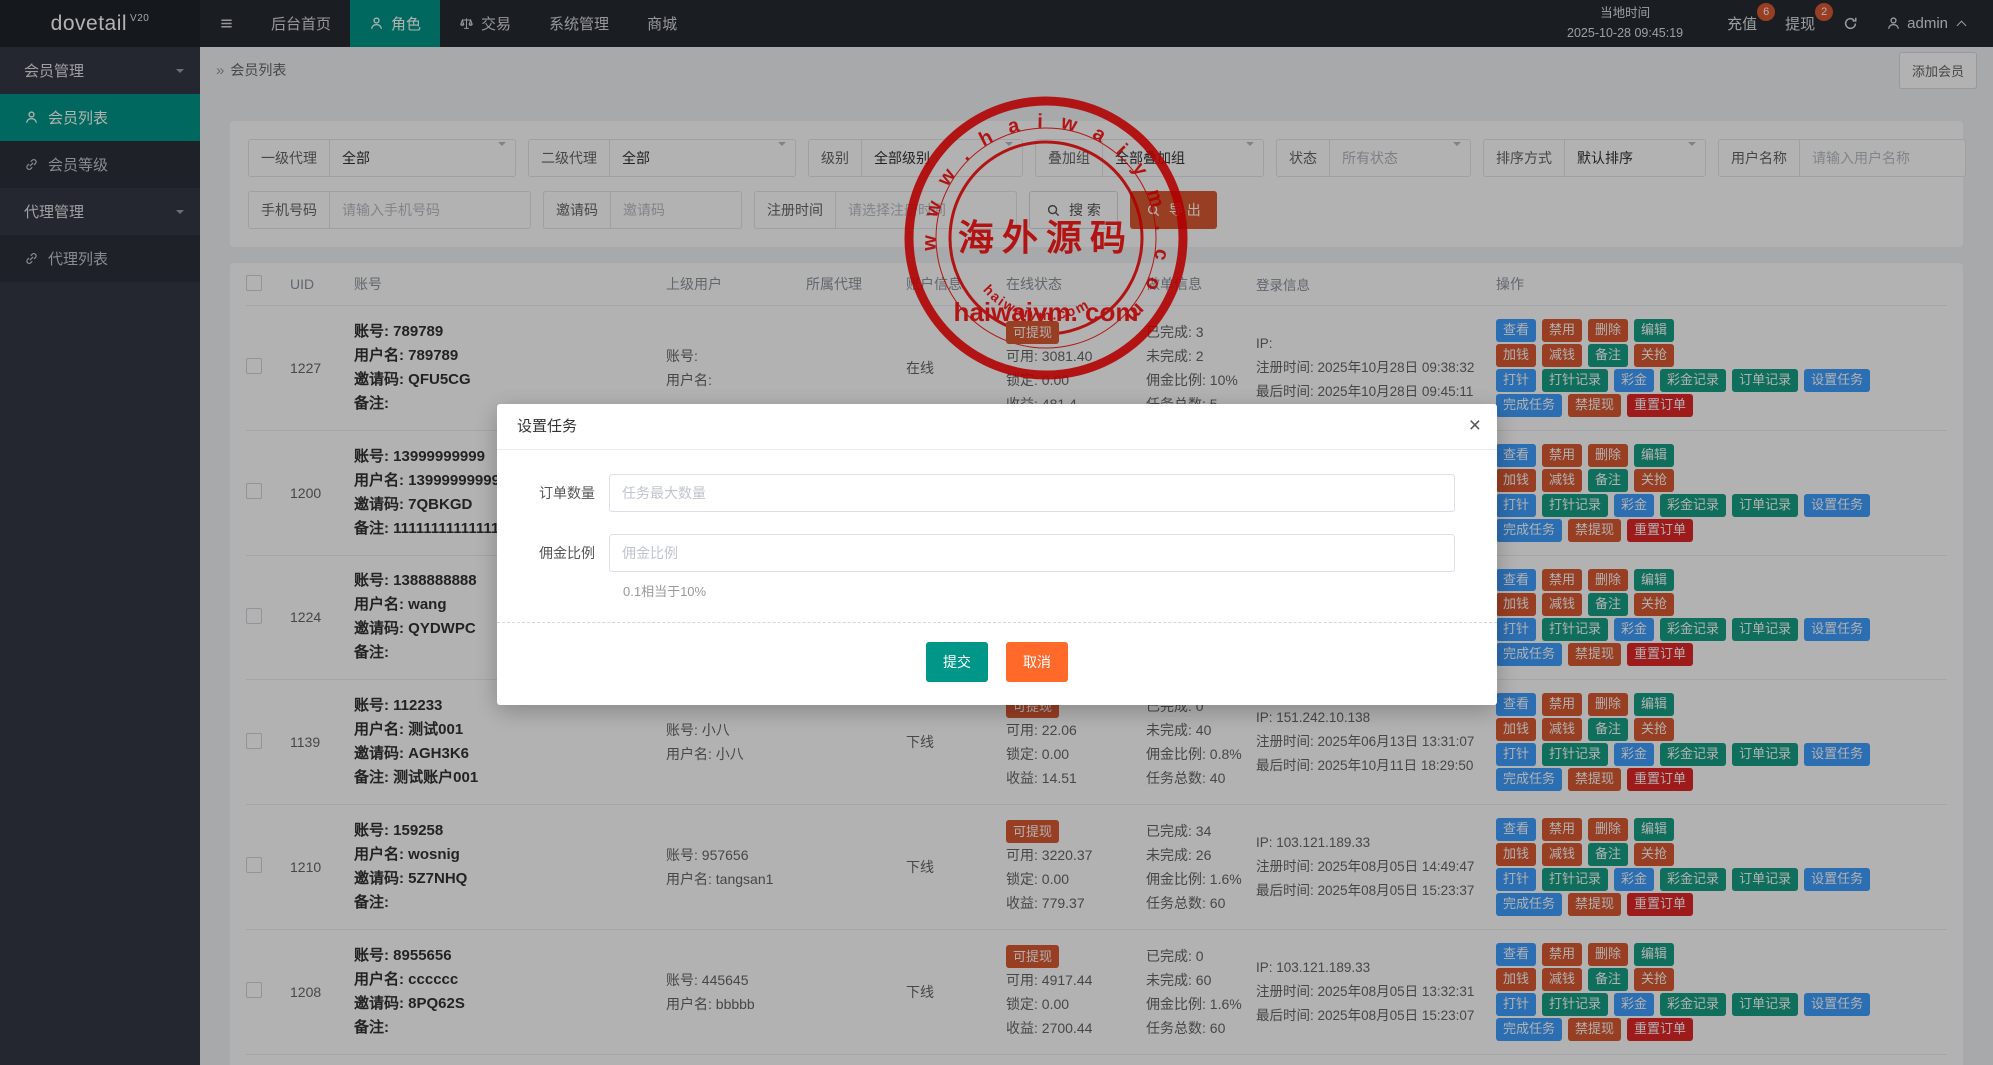 This screenshot has width=1993, height=1065. I want to click on commission-ratio-label: 佣金比例, so click(567, 553).